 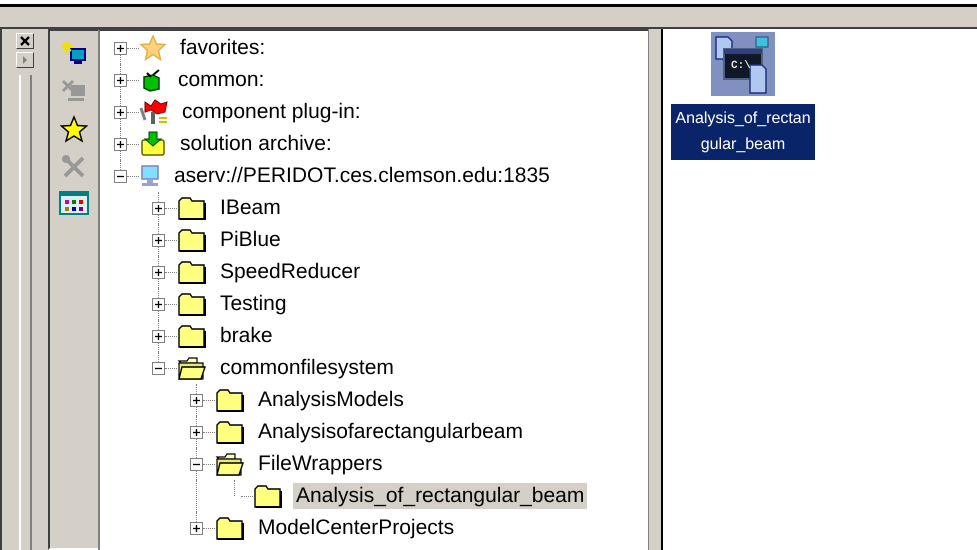 I want to click on icon-caption: C:\, so click(x=741, y=66).